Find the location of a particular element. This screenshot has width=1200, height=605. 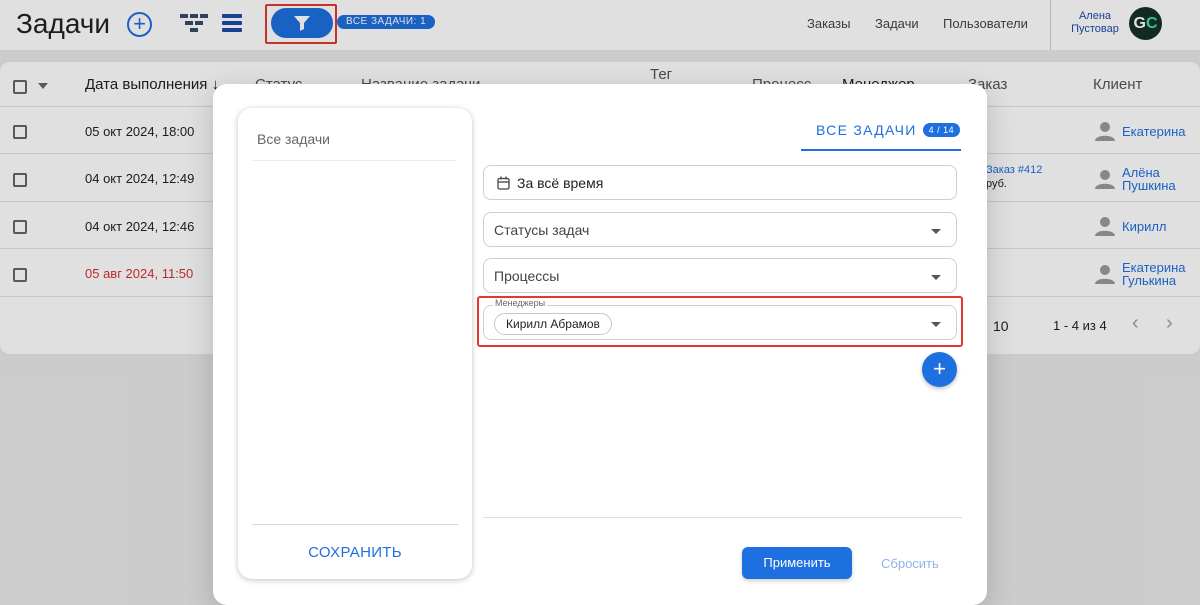

reset-button: Сбросить is located at coordinates (910, 563).